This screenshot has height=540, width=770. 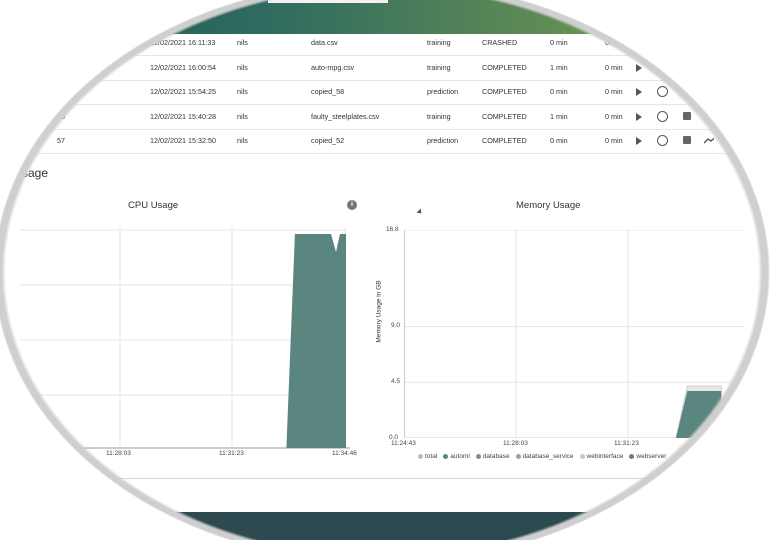 I want to click on row-dataset: copied_58, so click(x=328, y=91).